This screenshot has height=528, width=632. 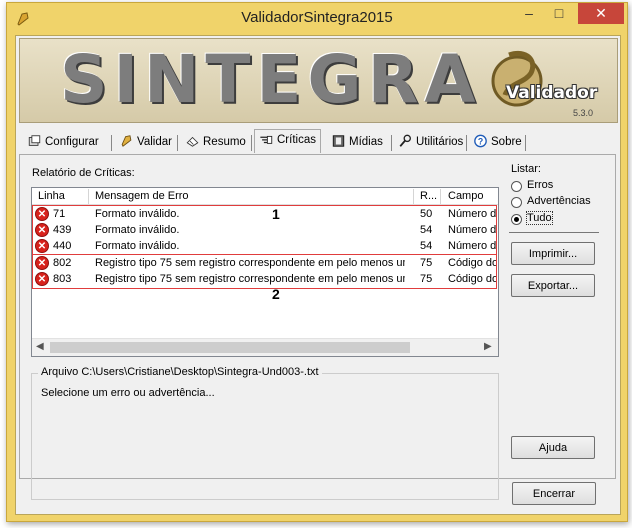 I want to click on help-button: Ajuda, so click(x=553, y=447).